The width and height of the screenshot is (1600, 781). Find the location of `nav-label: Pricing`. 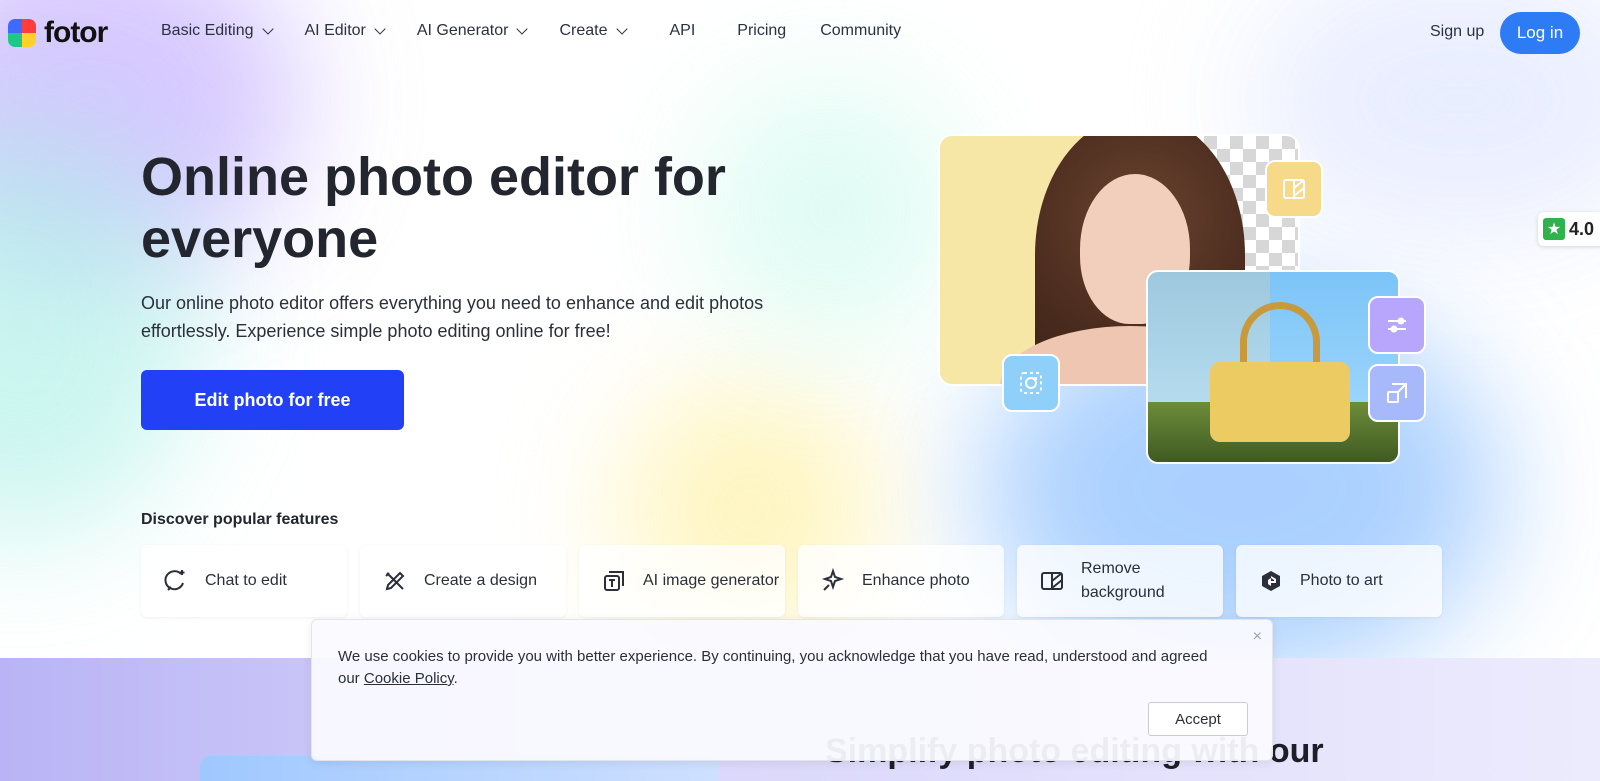

nav-label: Pricing is located at coordinates (762, 30).